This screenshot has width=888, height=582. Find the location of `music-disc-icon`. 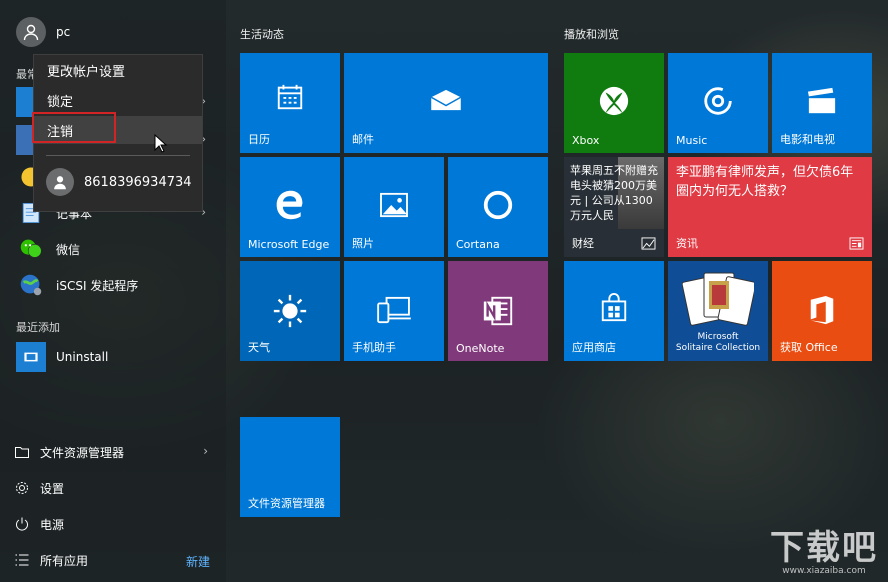

music-disc-icon is located at coordinates (718, 101).